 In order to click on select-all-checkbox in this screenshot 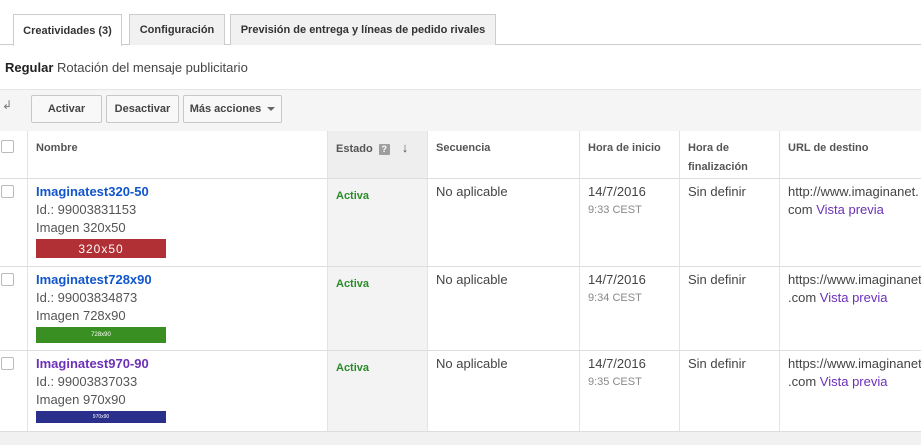, I will do `click(7, 146)`.